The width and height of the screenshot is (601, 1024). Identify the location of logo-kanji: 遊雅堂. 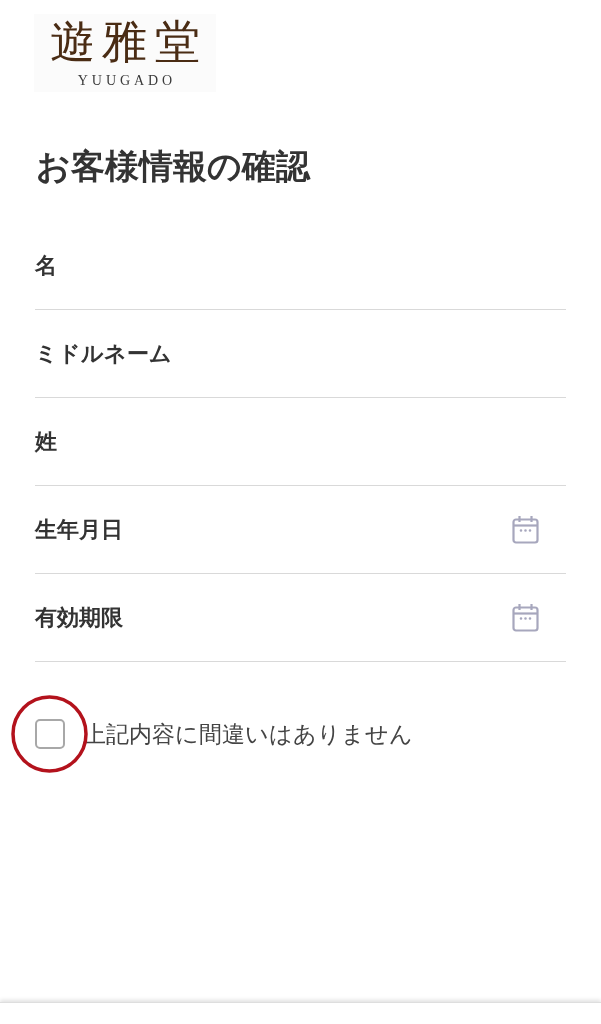
(128, 42).